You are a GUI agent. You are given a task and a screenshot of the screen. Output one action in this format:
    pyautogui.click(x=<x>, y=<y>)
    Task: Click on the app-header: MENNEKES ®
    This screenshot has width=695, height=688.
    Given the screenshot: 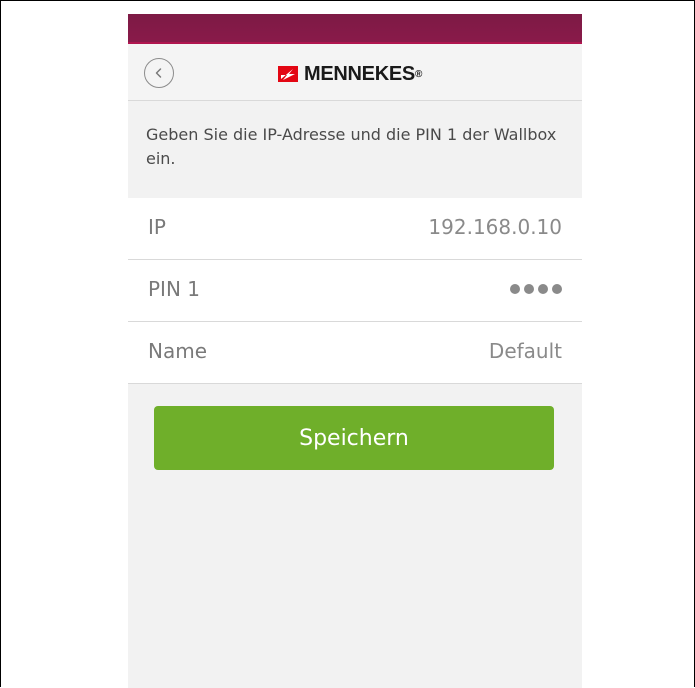 What is the action you would take?
    pyautogui.click(x=355, y=72)
    